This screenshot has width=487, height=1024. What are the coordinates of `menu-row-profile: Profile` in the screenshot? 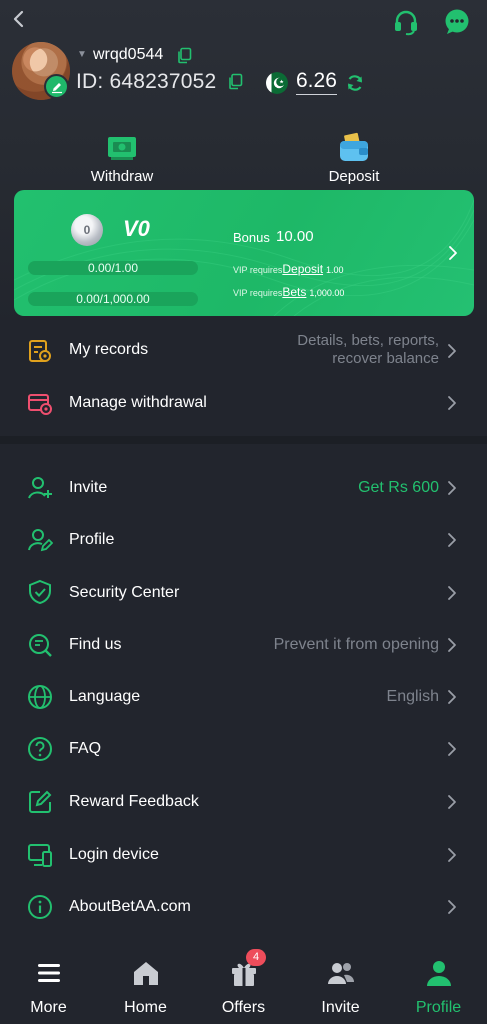 It's located at (243, 540).